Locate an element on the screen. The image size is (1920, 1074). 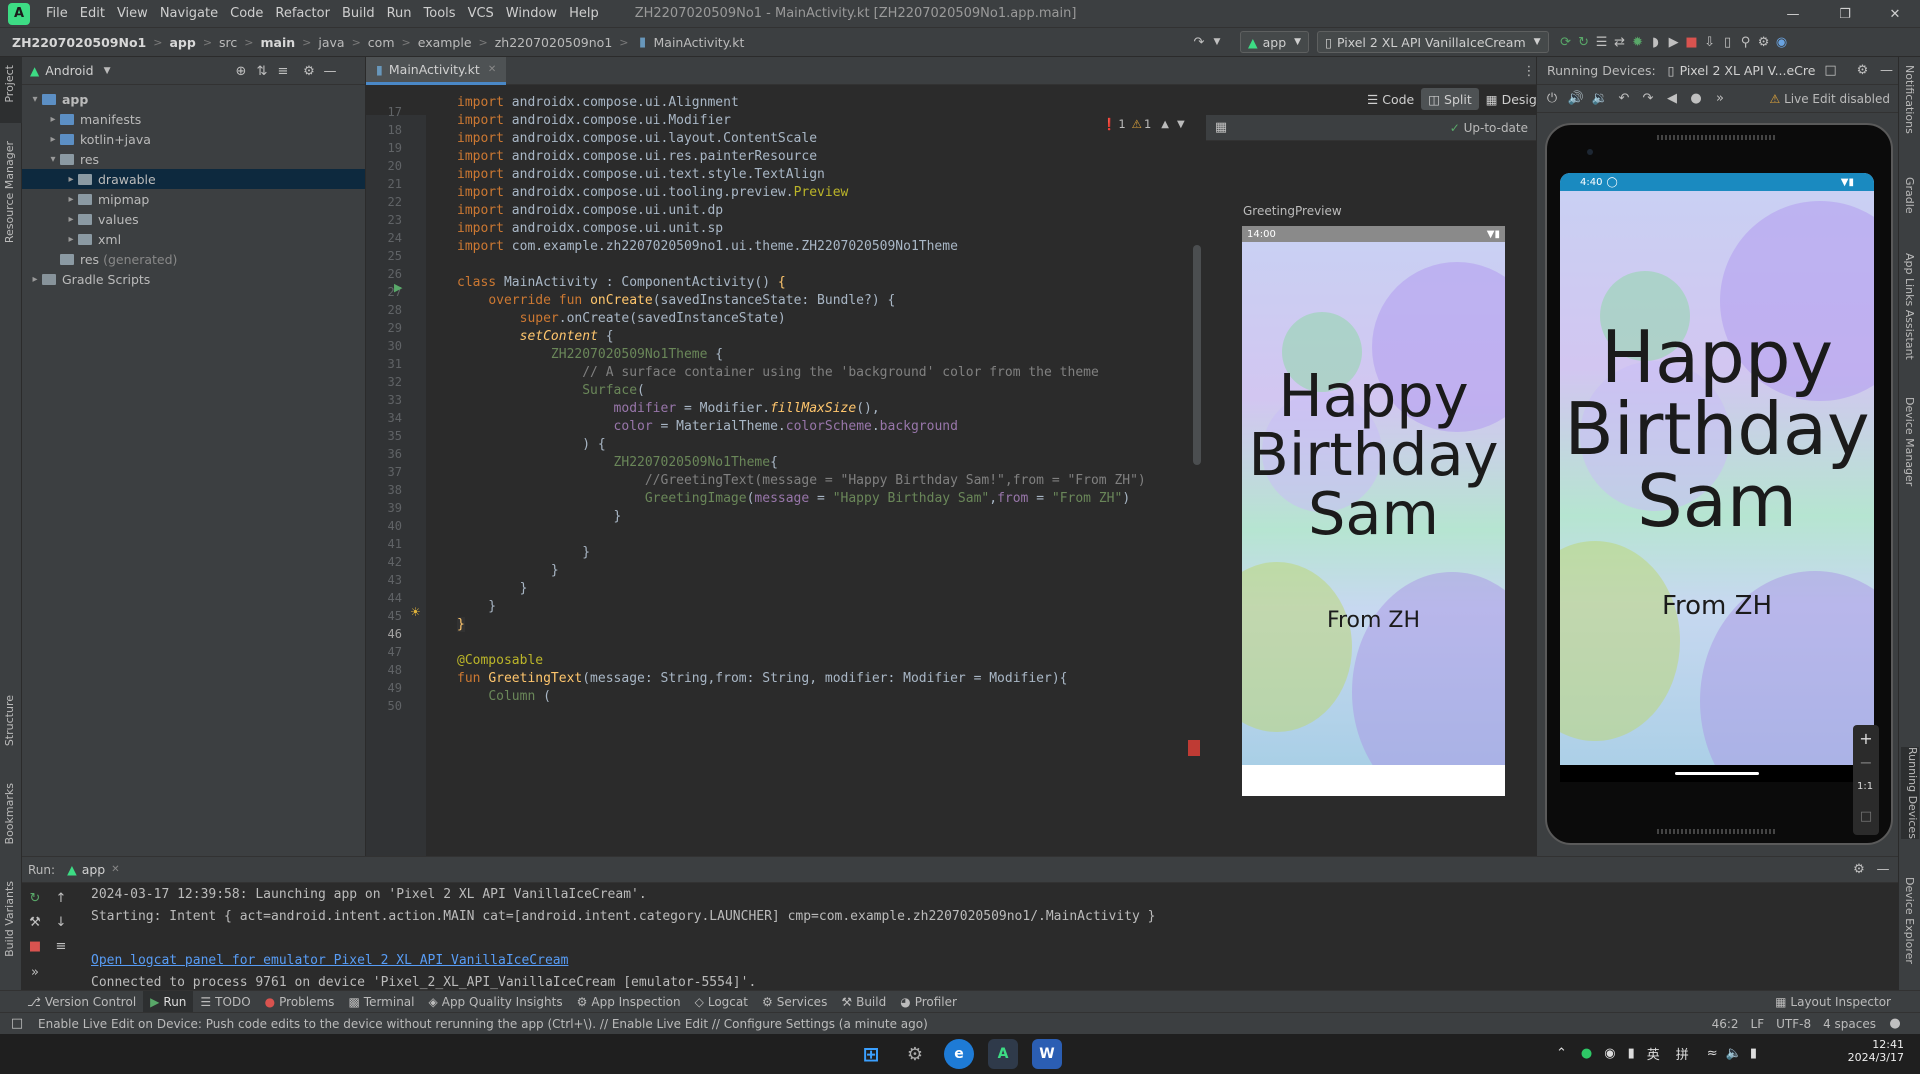
attach-icon: ⚒ is located at coordinates (35, 922).